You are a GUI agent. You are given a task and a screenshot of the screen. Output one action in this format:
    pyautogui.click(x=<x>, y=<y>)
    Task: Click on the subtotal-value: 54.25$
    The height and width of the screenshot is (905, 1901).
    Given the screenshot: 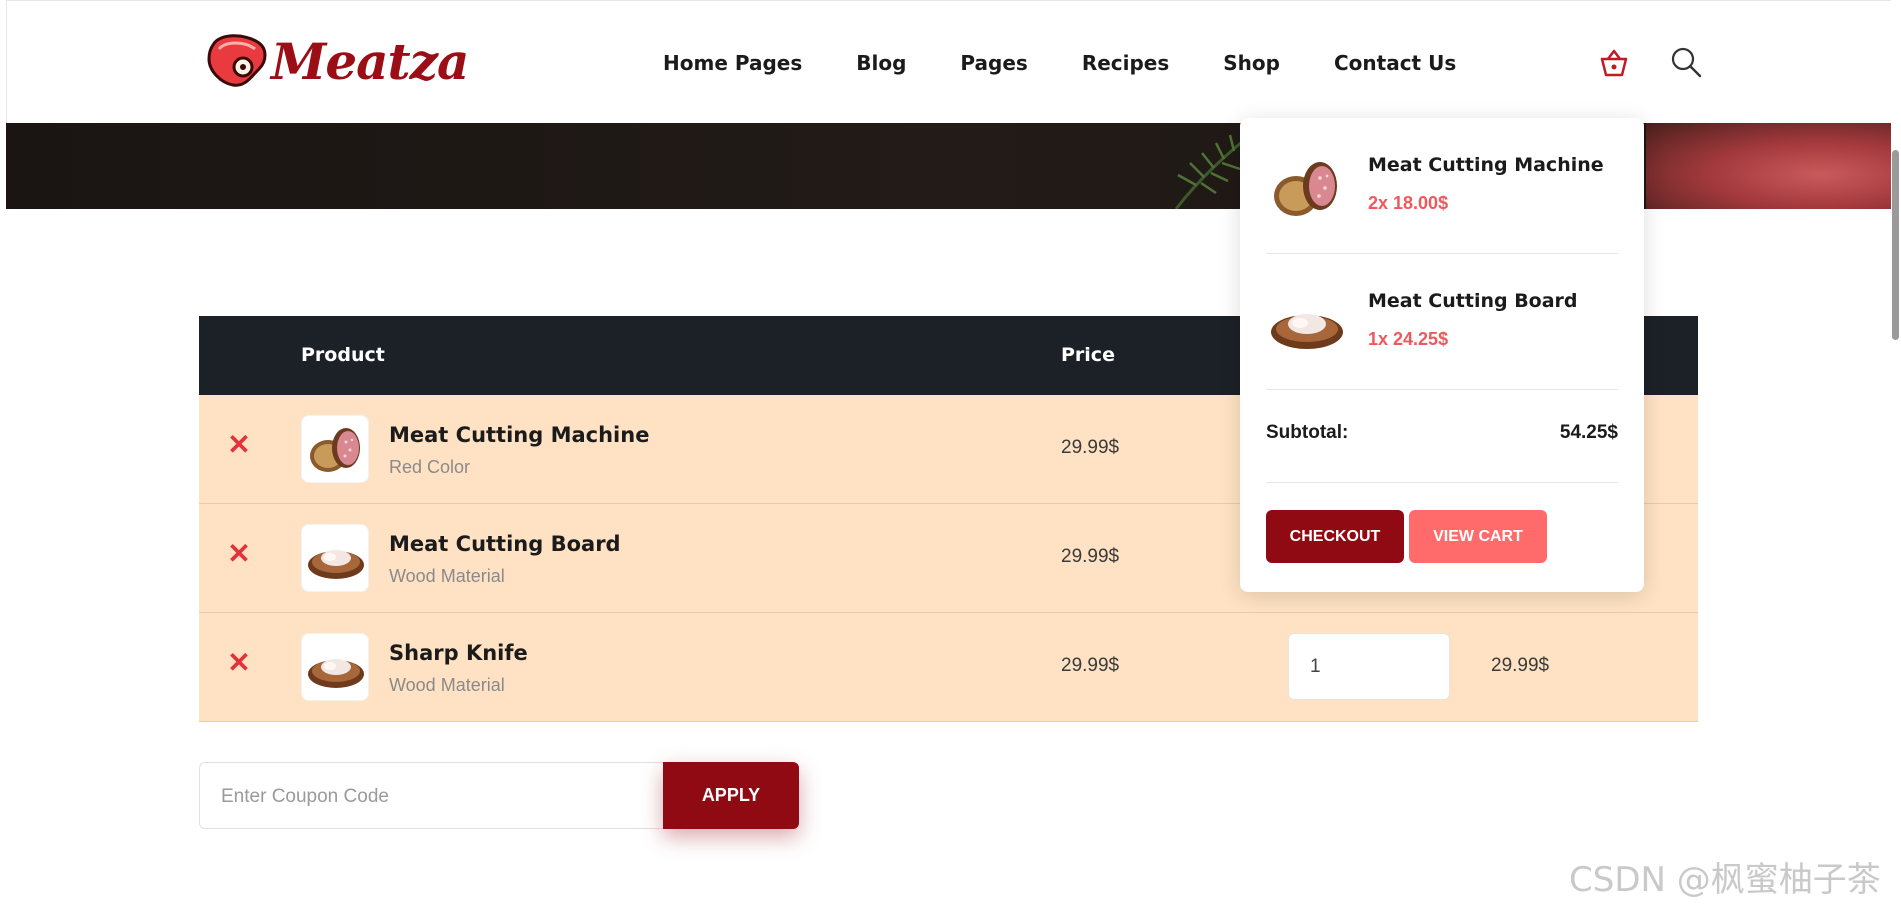 What is the action you would take?
    pyautogui.click(x=1588, y=432)
    